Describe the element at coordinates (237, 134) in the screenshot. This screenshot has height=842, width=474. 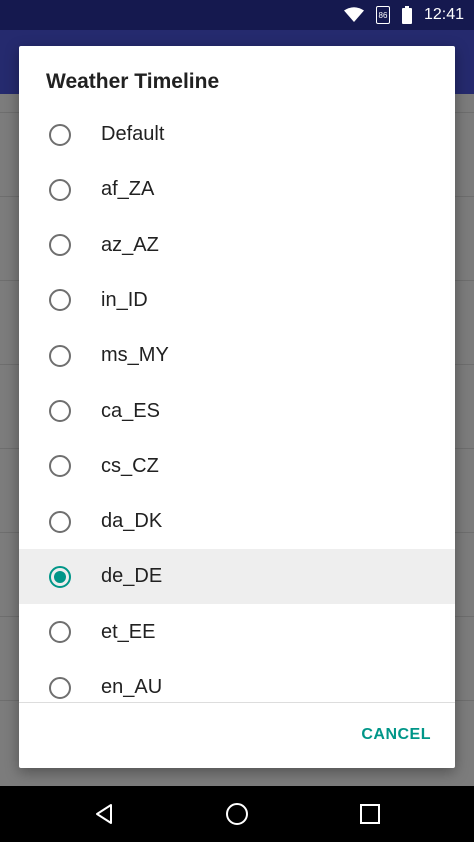
I see `option-row: Default` at that location.